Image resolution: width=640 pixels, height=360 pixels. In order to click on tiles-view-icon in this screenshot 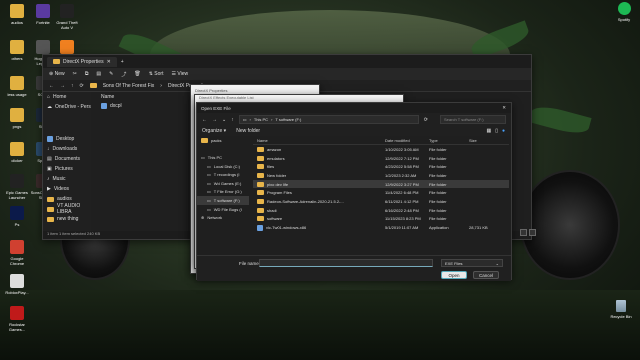, I will do `click(532, 232)`.